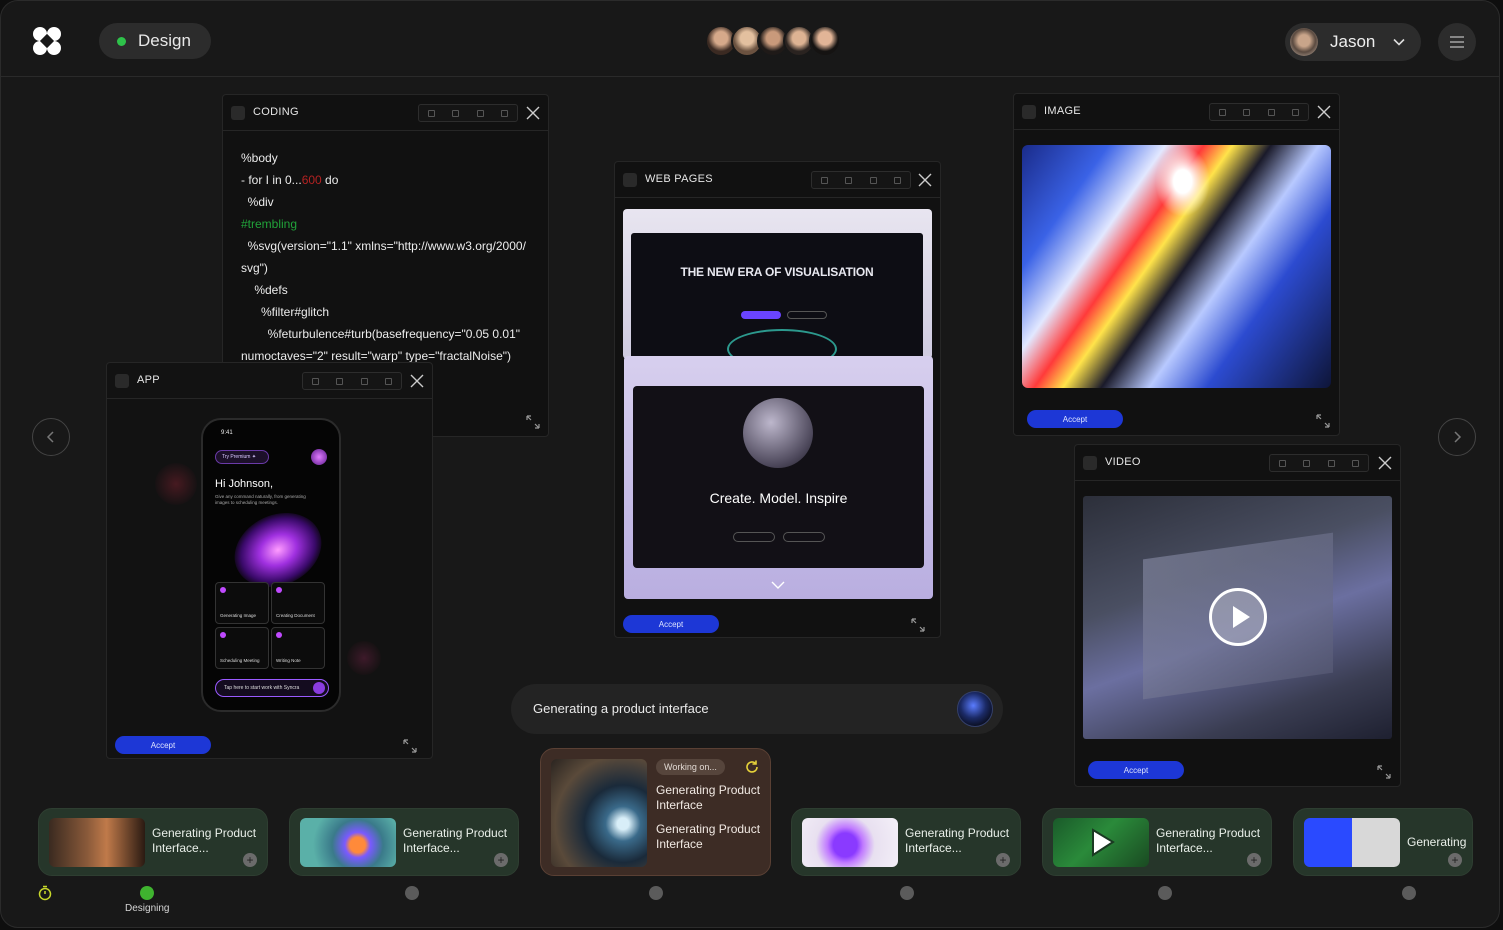 The image size is (1503, 930). I want to click on menu-button, so click(1457, 42).